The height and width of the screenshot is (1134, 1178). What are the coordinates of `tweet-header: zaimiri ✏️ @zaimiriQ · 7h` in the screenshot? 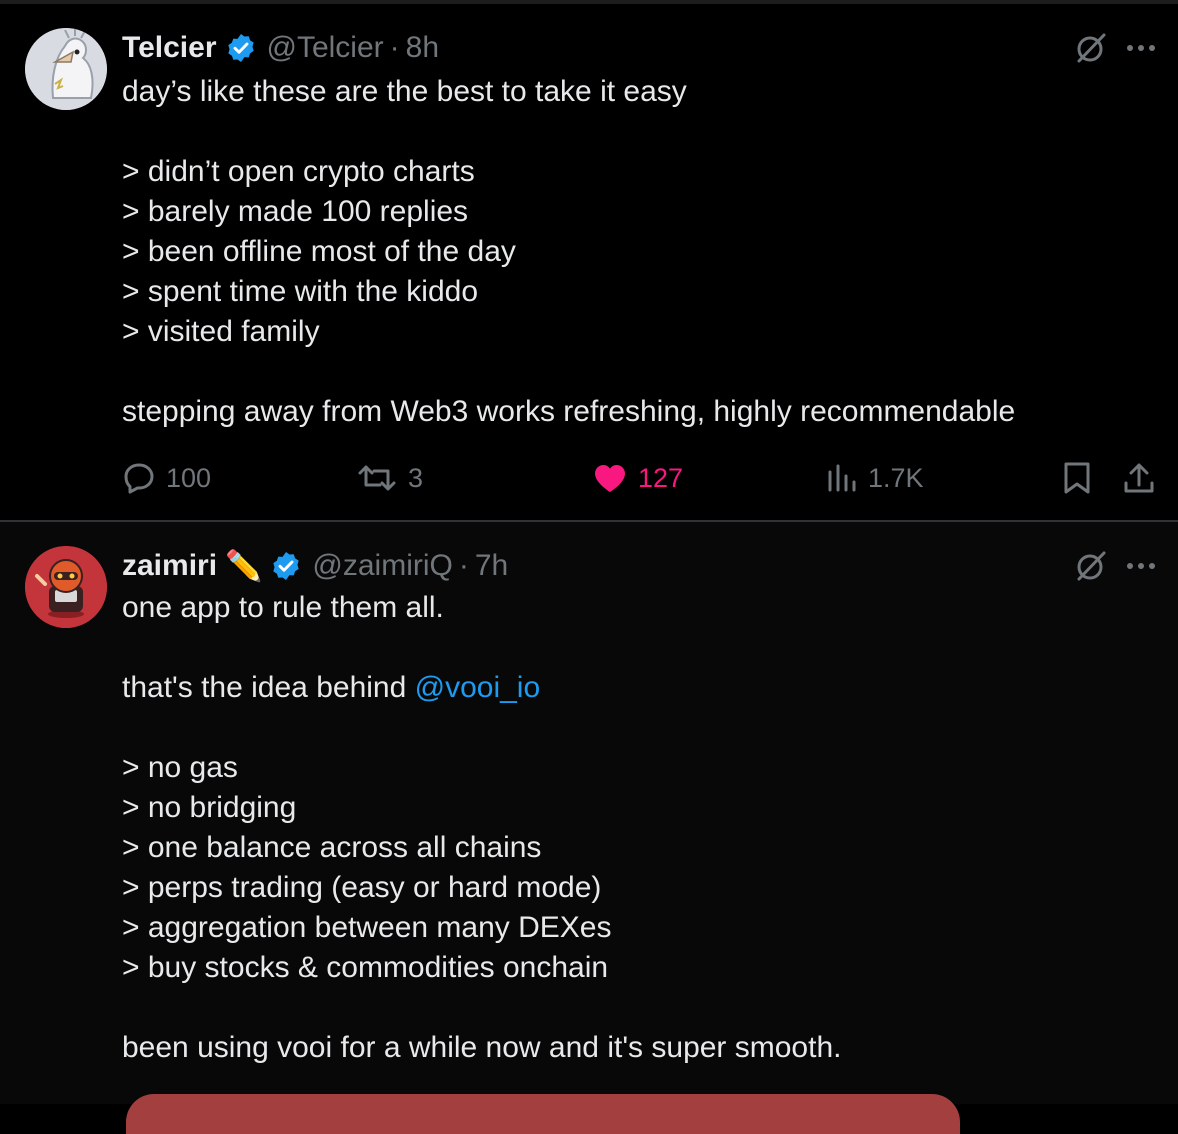 It's located at (315, 566).